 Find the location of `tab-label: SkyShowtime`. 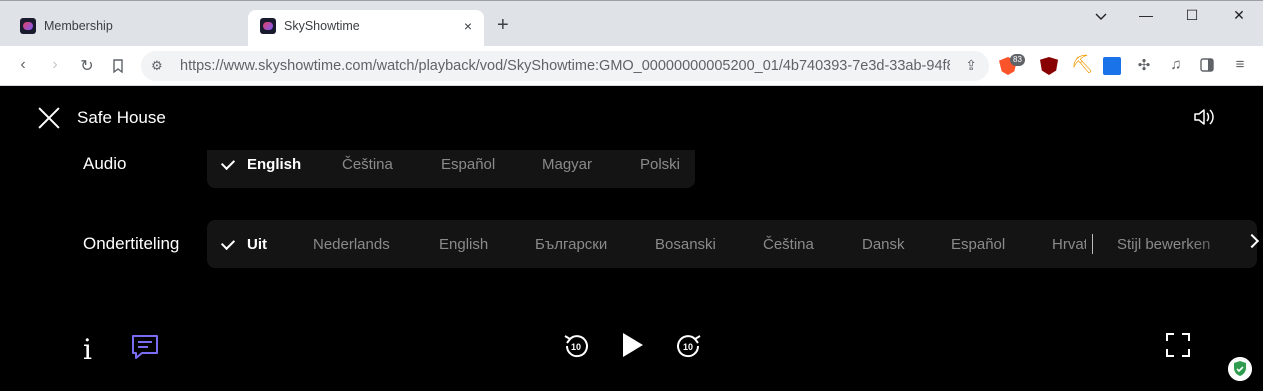

tab-label: SkyShowtime is located at coordinates (322, 26).